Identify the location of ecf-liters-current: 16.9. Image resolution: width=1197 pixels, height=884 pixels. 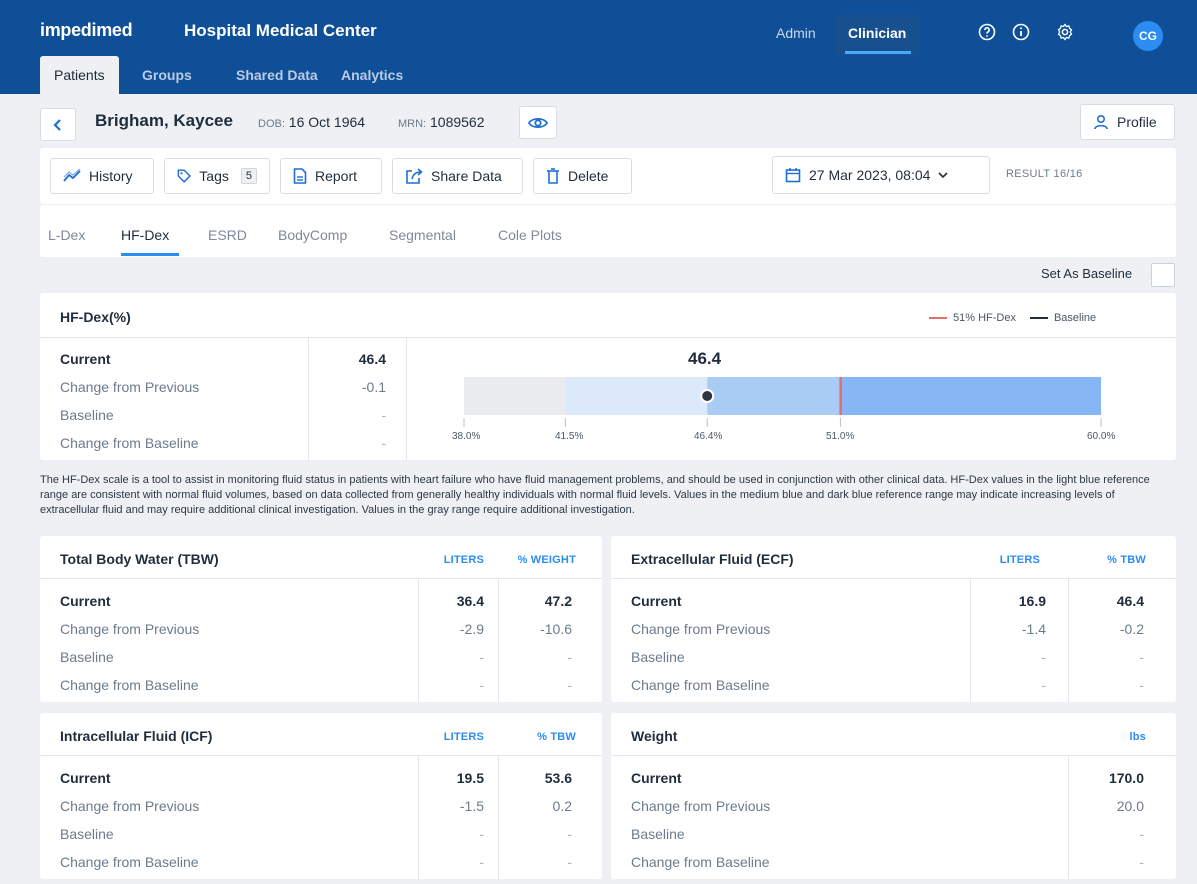
(1032, 601).